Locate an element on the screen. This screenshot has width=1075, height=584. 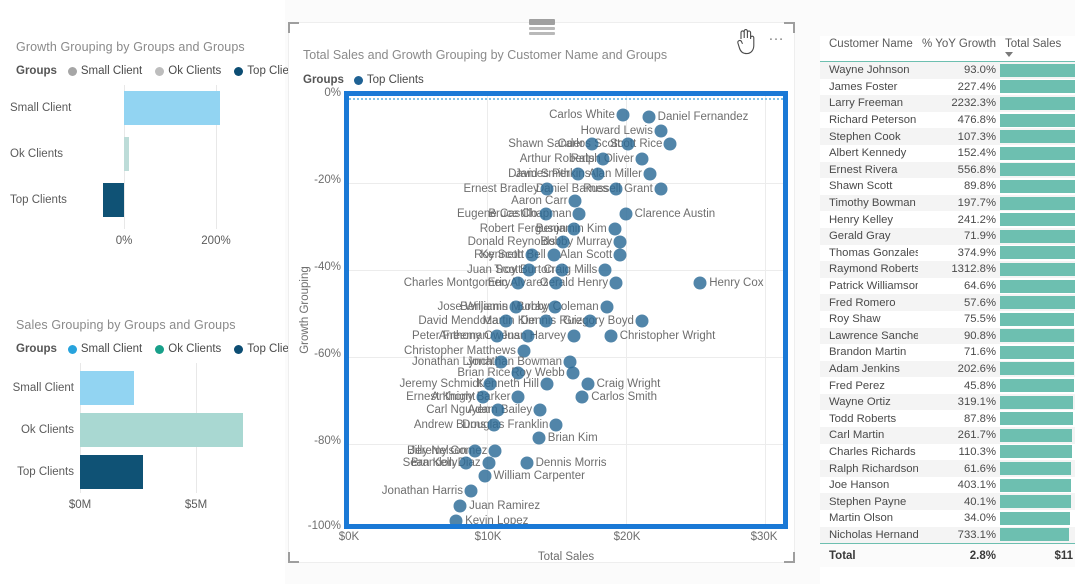
table-row: Raymond Roberts 1312.8% is located at coordinates (947, 269).